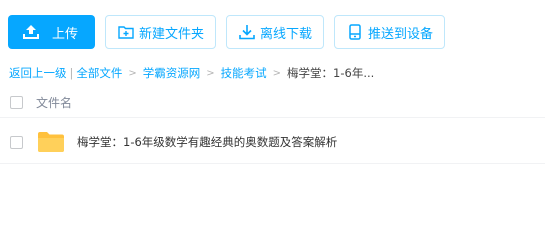 Image resolution: width=545 pixels, height=240 pixels. Describe the element at coordinates (38, 73) in the screenshot. I see `breadcrumb-back-link: 返回上一级` at that location.